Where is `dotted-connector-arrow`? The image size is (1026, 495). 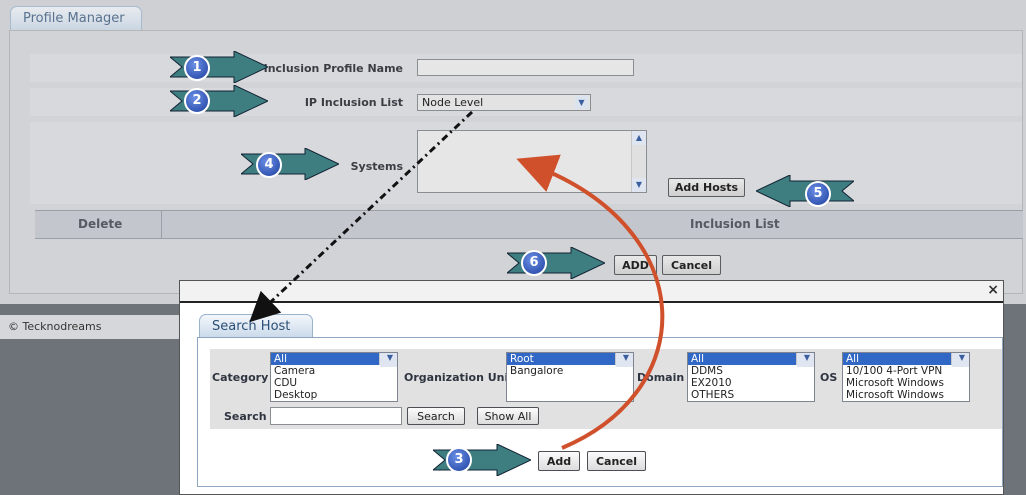 dotted-connector-arrow is located at coordinates (361, 216).